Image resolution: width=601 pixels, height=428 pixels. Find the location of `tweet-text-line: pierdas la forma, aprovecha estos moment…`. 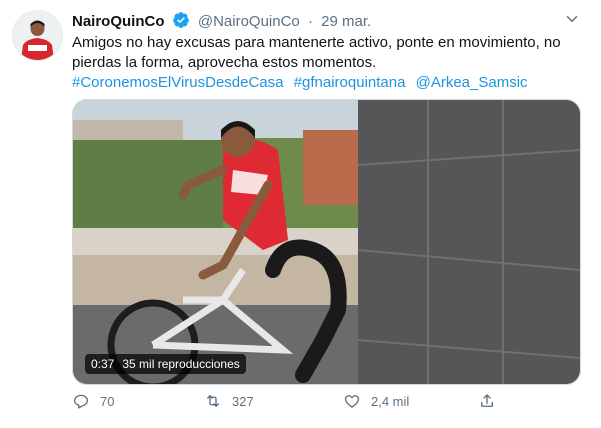

tweet-text-line: pierdas la forma, aprovecha estos moment… is located at coordinates (224, 62).